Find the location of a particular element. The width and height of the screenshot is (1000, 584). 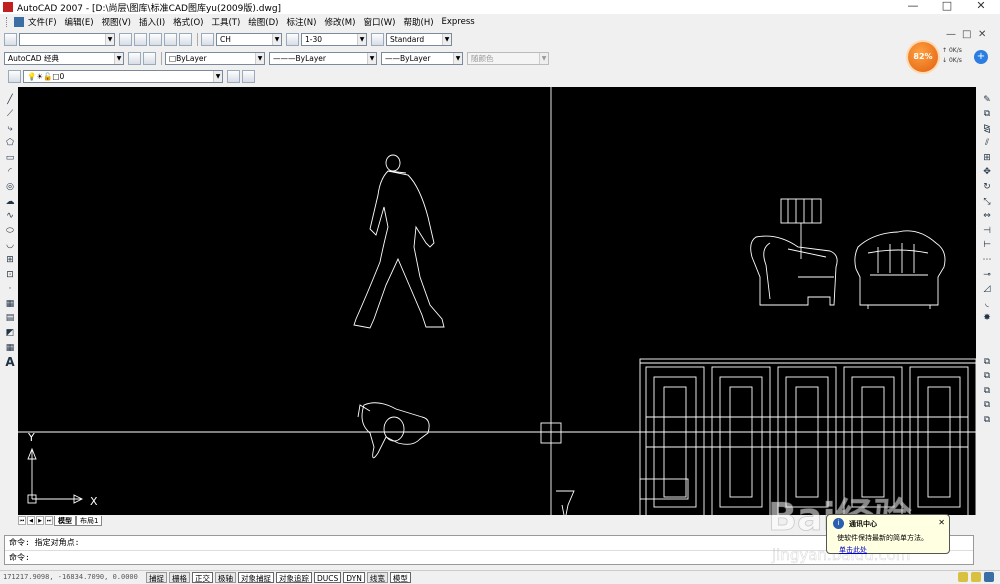

region-icon: ◩ is located at coordinates (10, 333).